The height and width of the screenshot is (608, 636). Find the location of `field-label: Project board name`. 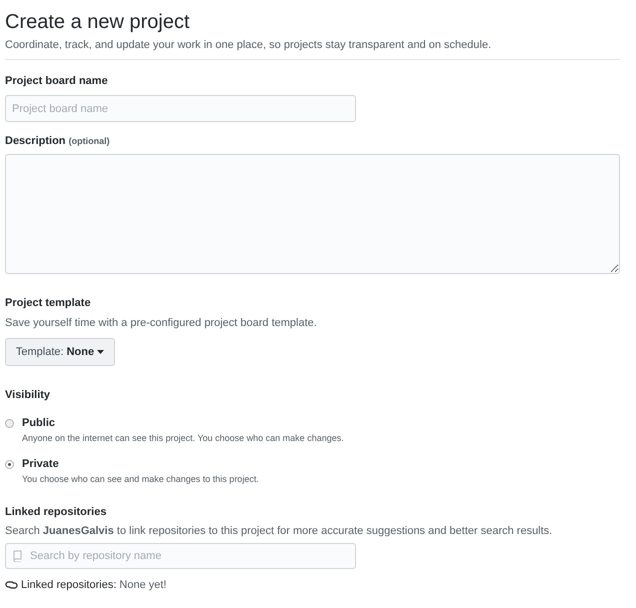

field-label: Project board name is located at coordinates (57, 81).